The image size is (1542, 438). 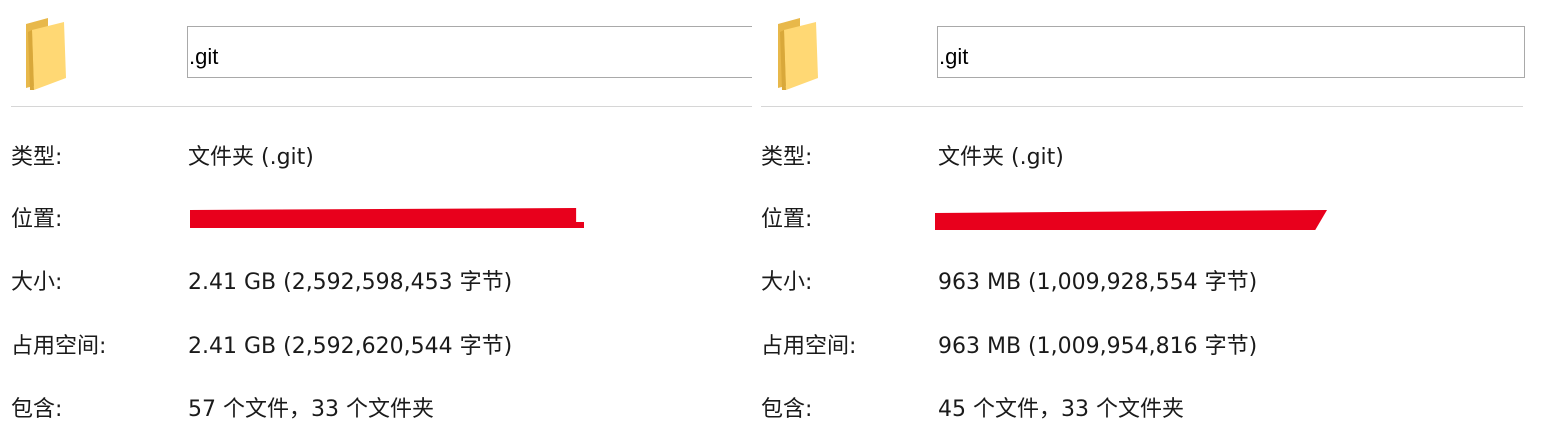 I want to click on size-row: 大小: 2.41 GB (2,592,598,453 字节), so click(x=376, y=283).